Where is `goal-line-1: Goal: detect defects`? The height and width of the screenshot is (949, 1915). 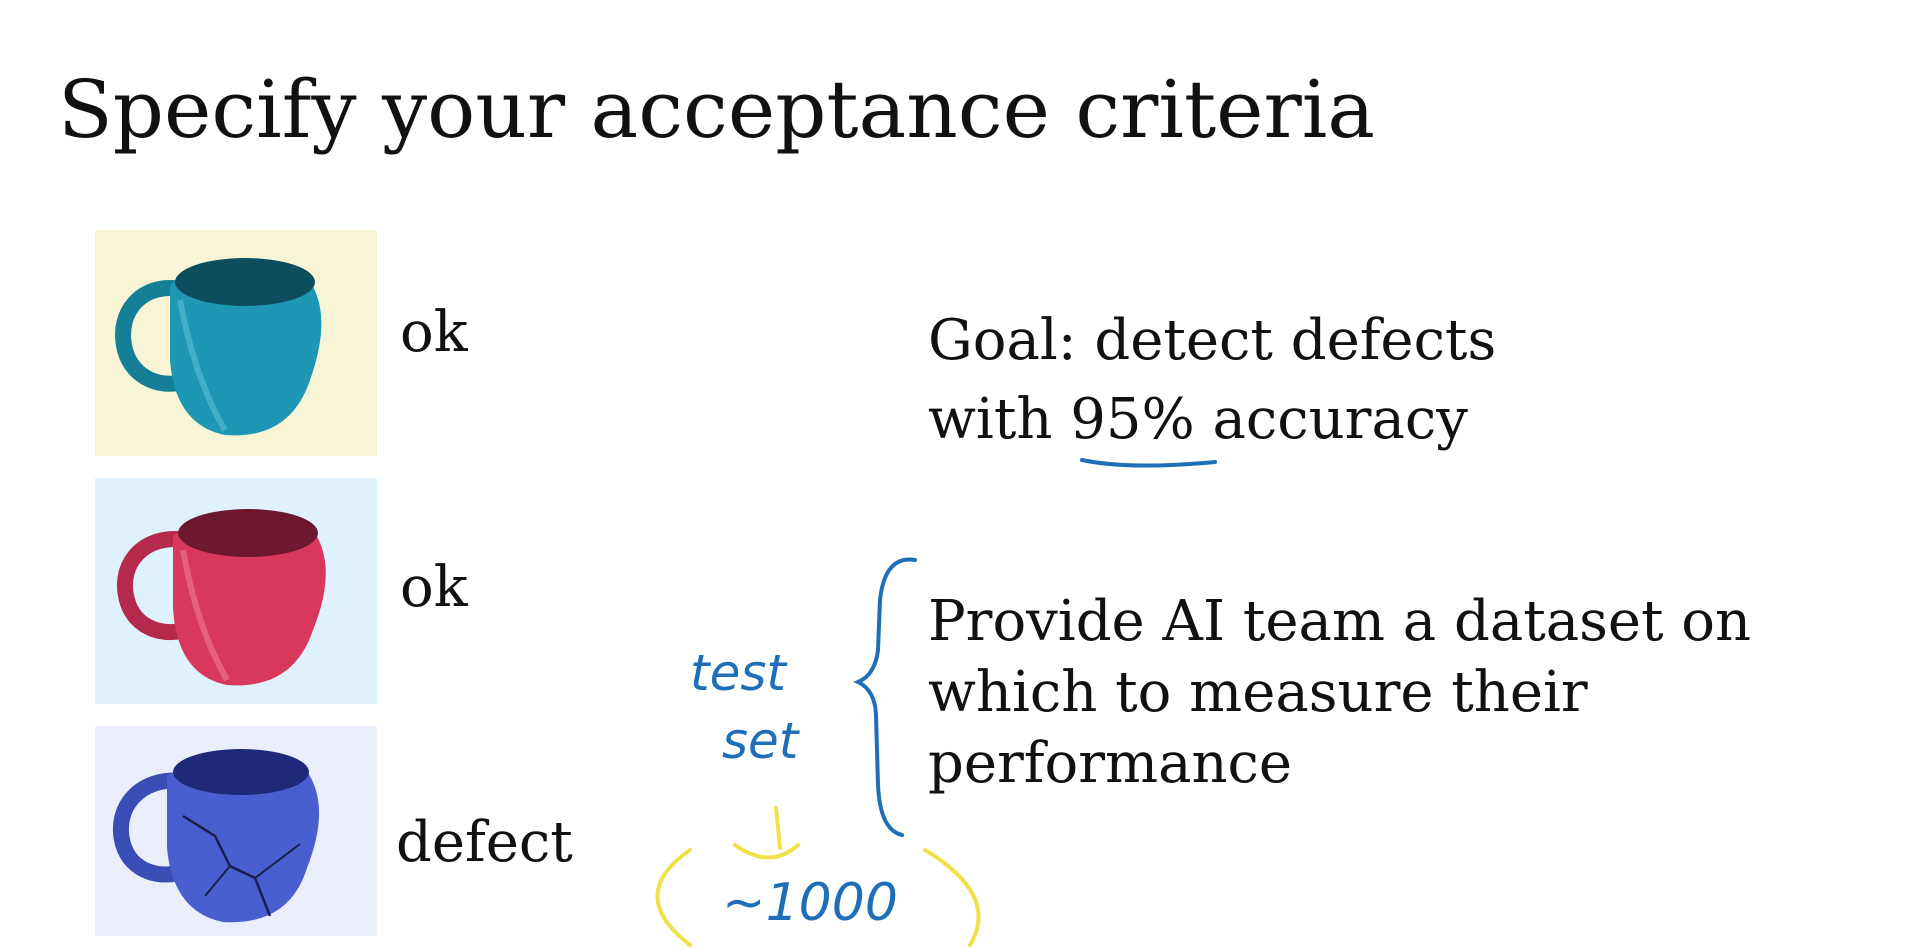 goal-line-1: Goal: detect defects is located at coordinates (1212, 340).